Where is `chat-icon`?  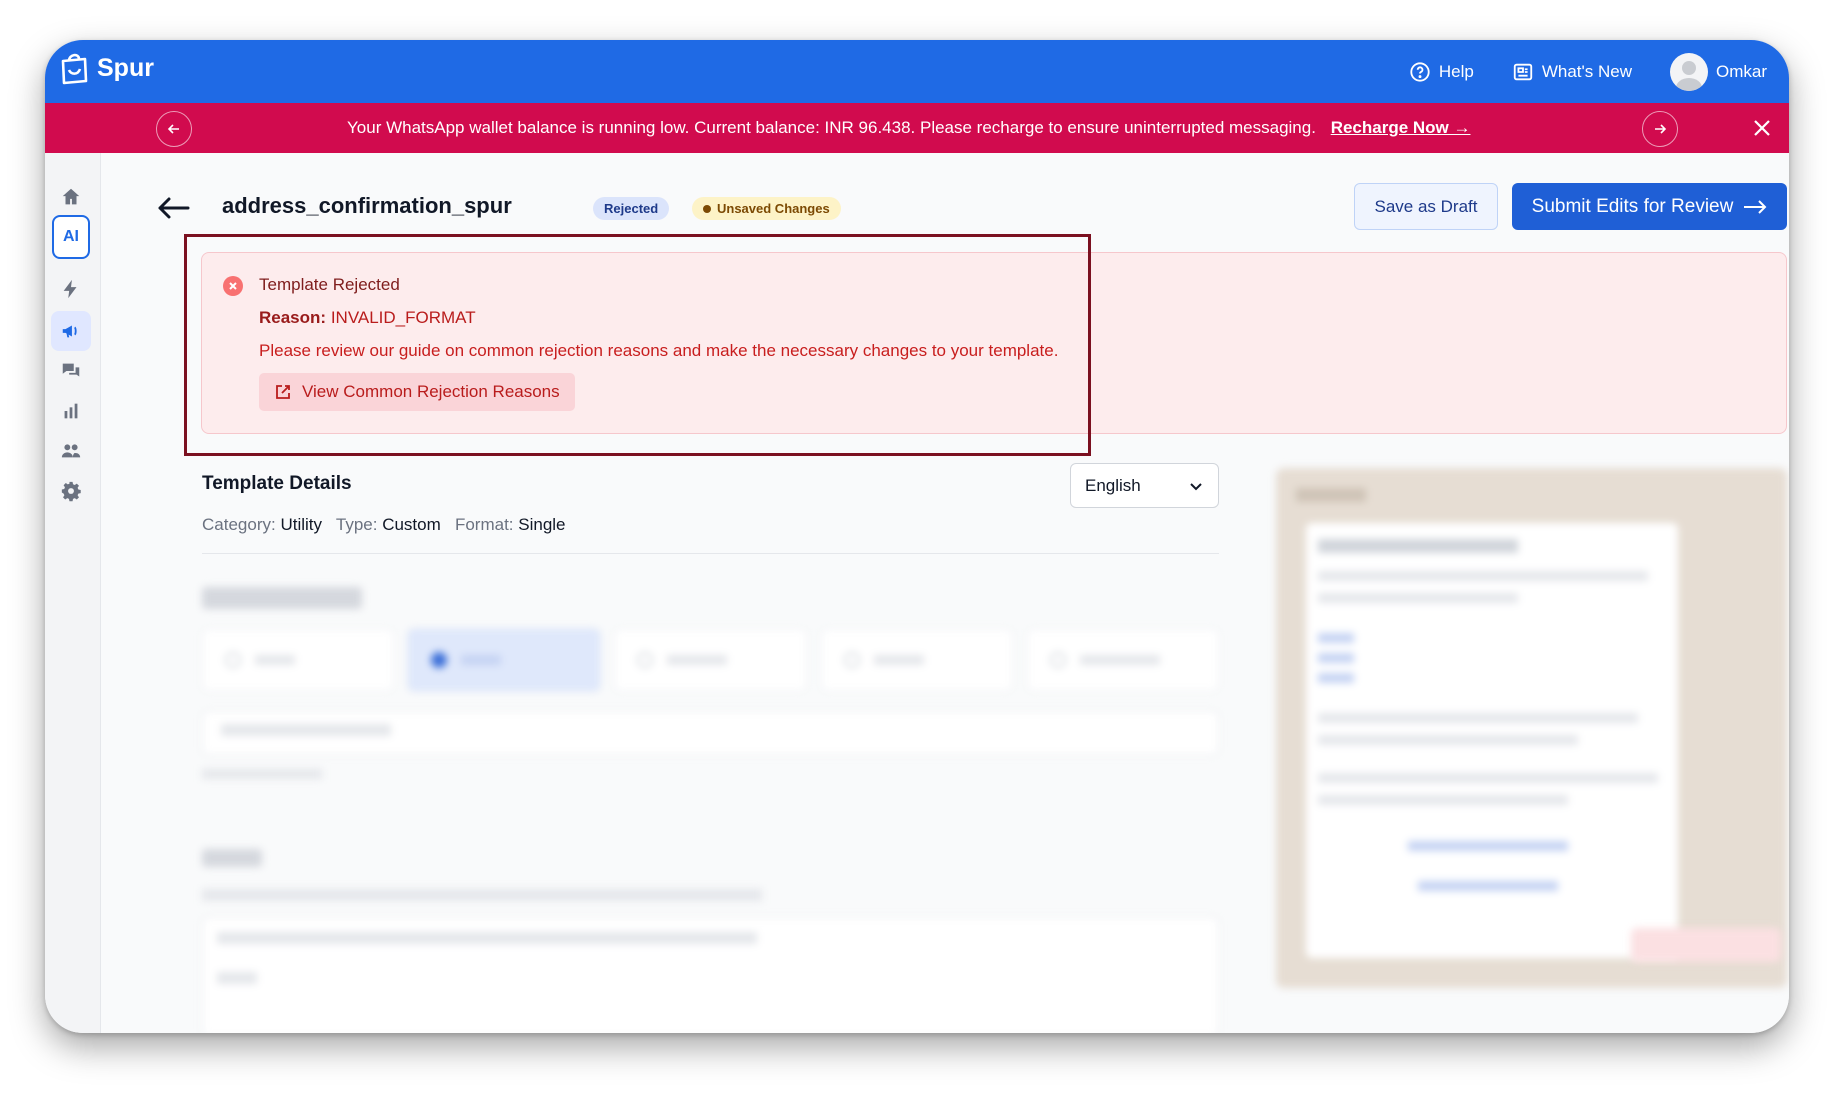 chat-icon is located at coordinates (71, 370).